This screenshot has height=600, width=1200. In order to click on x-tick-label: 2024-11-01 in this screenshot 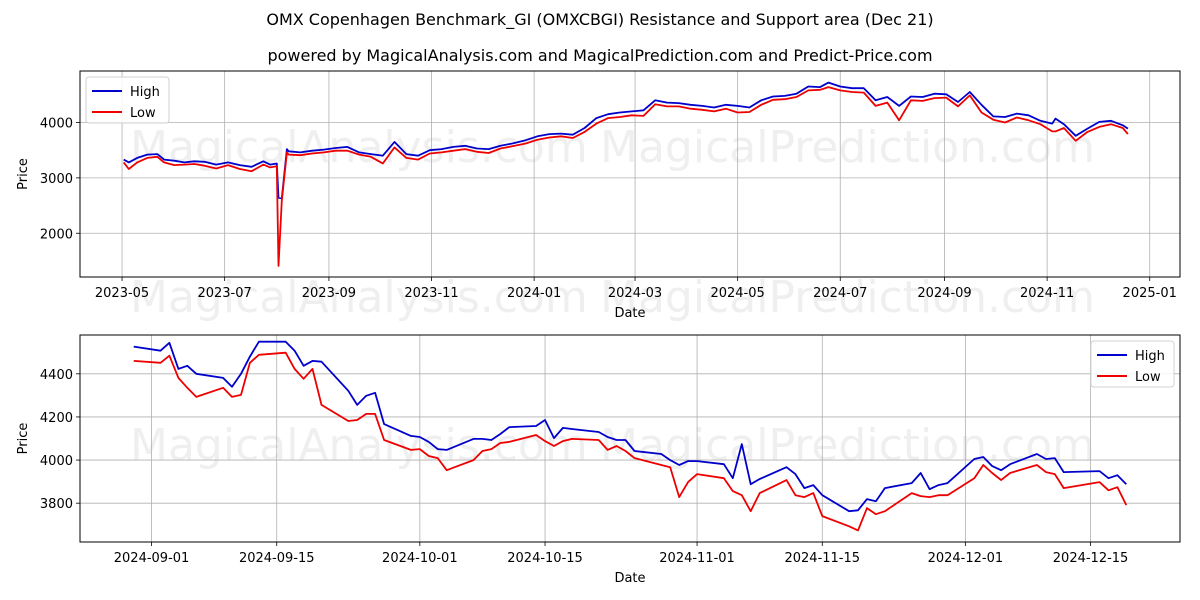, I will do `click(697, 558)`.